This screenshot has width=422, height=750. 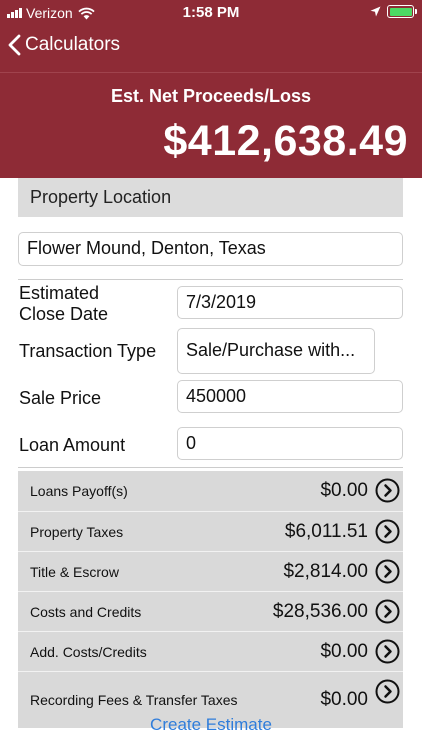 What do you see at coordinates (79, 491) in the screenshot?
I see `row-label: Loans Payoff(s)` at bounding box center [79, 491].